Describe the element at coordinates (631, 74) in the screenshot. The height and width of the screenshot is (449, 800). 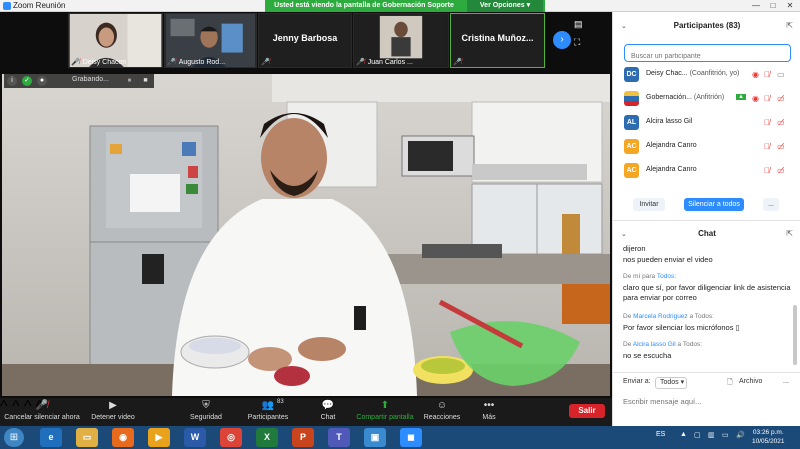
I see `avatar: DC` at that location.